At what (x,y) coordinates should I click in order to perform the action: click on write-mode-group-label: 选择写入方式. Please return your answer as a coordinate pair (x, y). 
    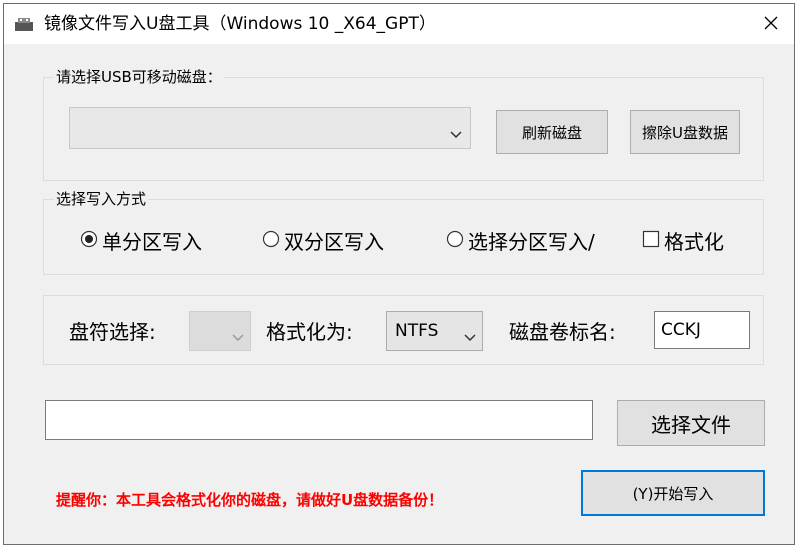
    Looking at the image, I should click on (101, 199).